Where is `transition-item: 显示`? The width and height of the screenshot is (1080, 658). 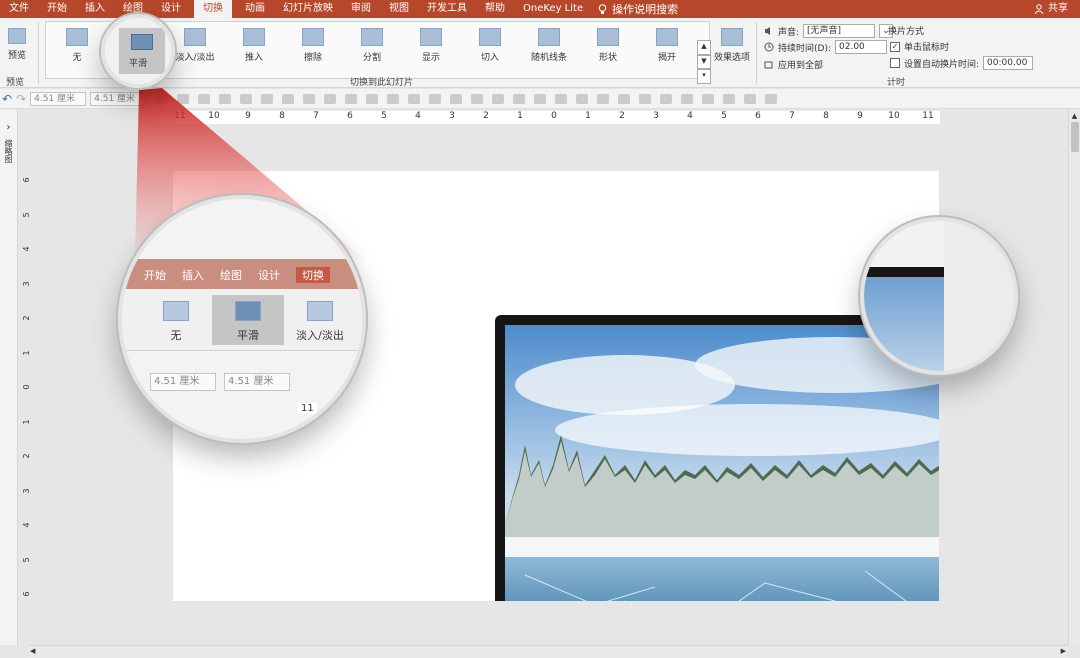 transition-item: 显示 is located at coordinates (431, 49).